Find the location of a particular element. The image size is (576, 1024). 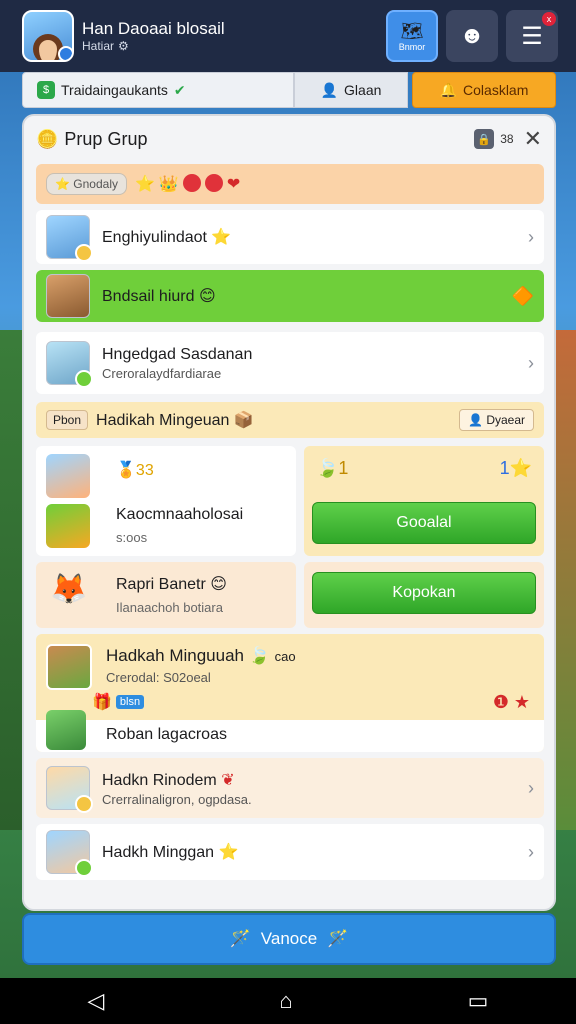

fox-icon: 🦊 is located at coordinates (69, 589).